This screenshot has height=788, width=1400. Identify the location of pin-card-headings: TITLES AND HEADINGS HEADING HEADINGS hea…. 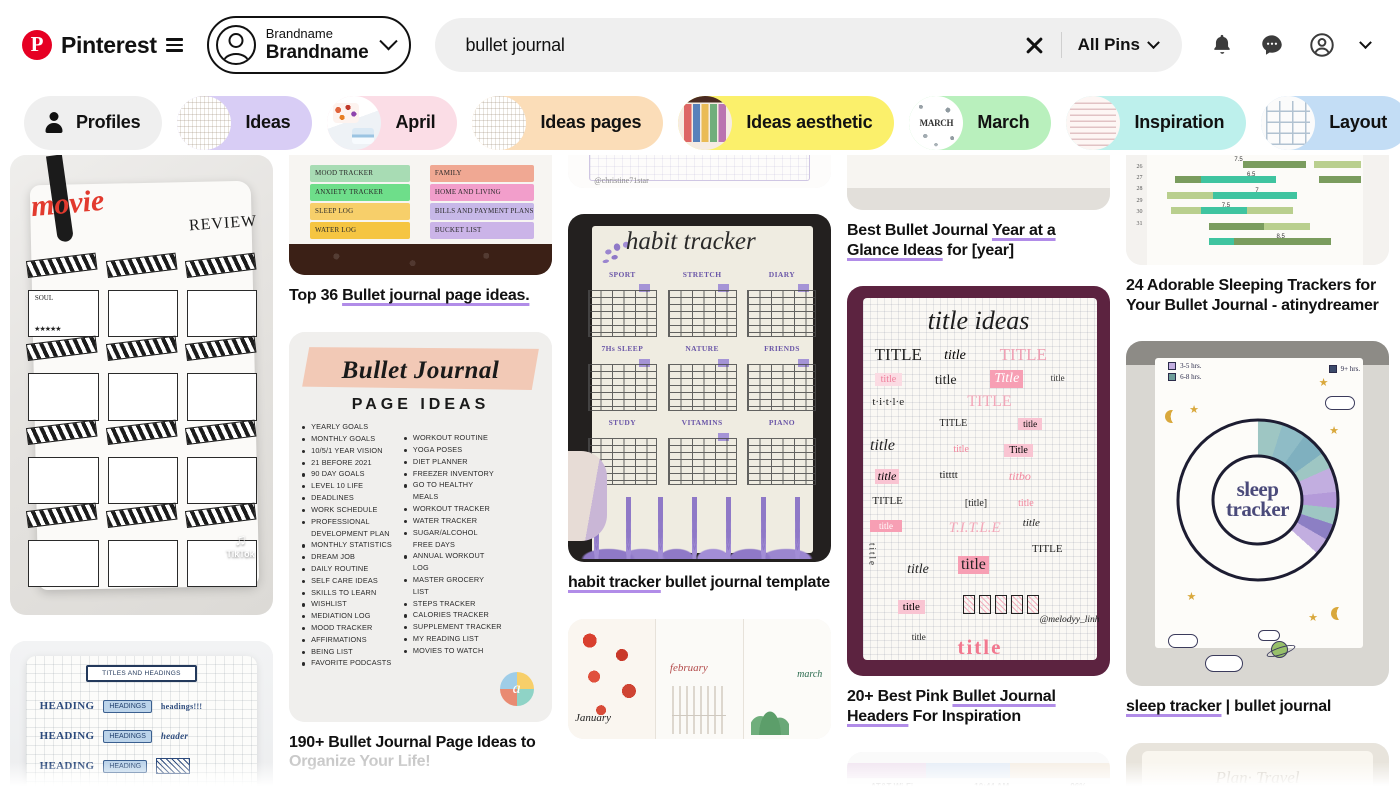
(141, 714).